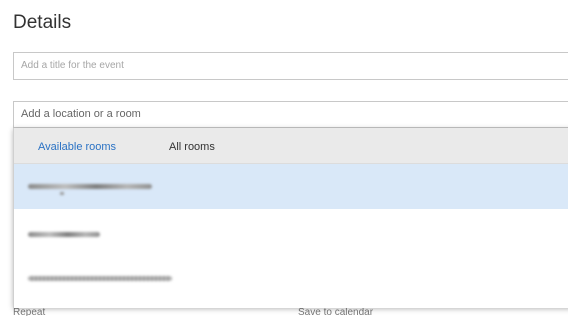 The width and height of the screenshot is (568, 316). Describe the element at coordinates (290, 114) in the screenshot. I see `location-input` at that location.